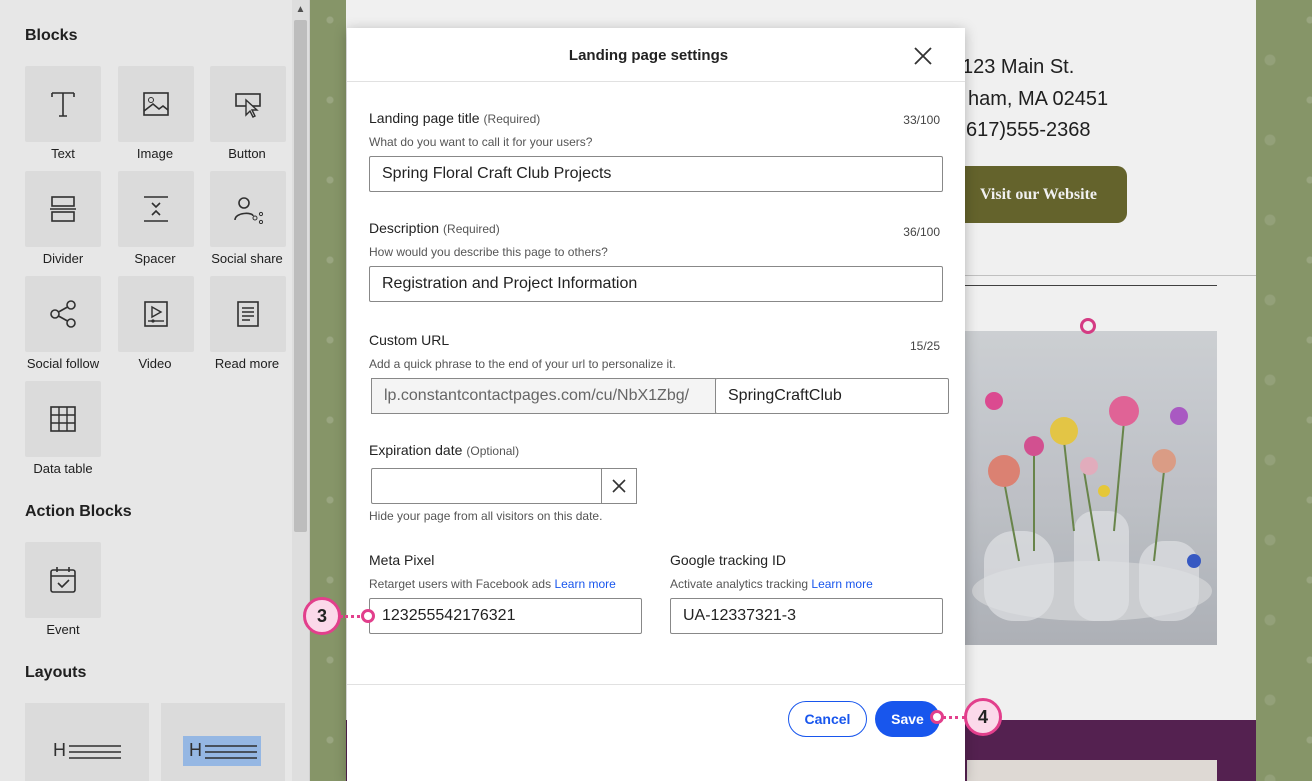 This screenshot has height=781, width=1312. I want to click on meta-pixel-learn-more-link: Learn more, so click(584, 584).